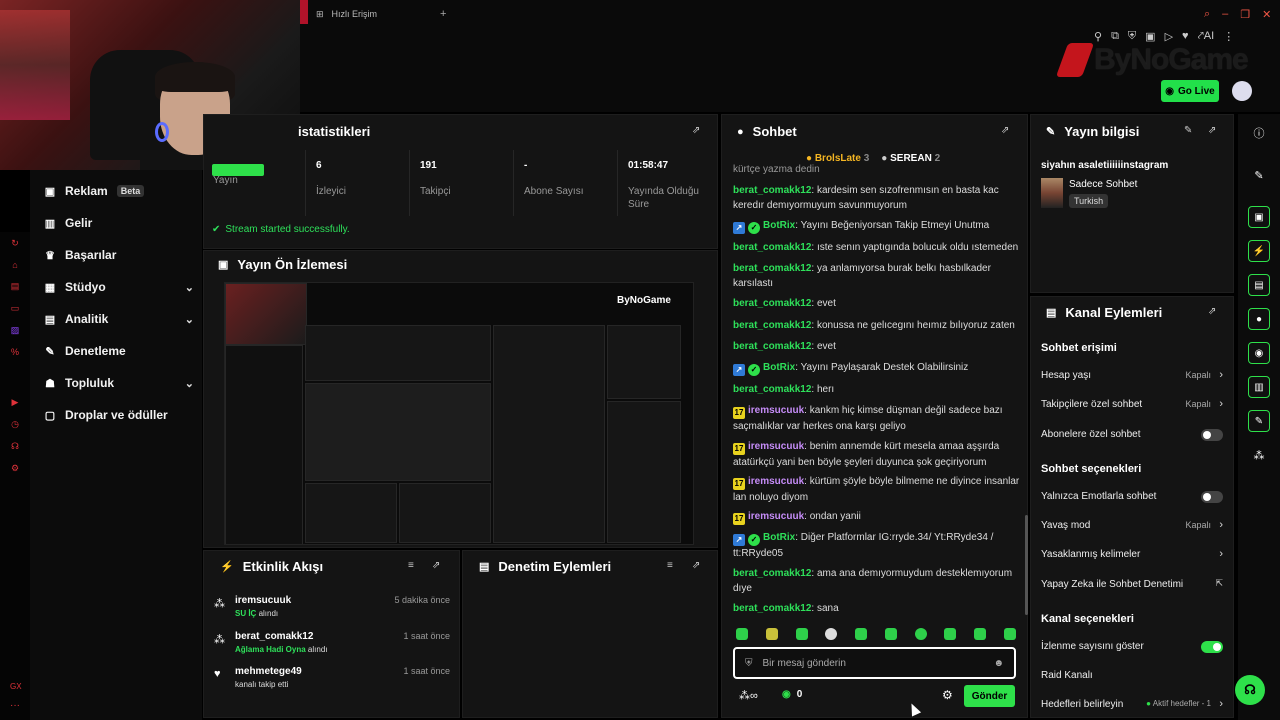 This screenshot has width=1280, height=720. What do you see at coordinates (15, 352) in the screenshot?
I see `rail-percent-icon: %` at bounding box center [15, 352].